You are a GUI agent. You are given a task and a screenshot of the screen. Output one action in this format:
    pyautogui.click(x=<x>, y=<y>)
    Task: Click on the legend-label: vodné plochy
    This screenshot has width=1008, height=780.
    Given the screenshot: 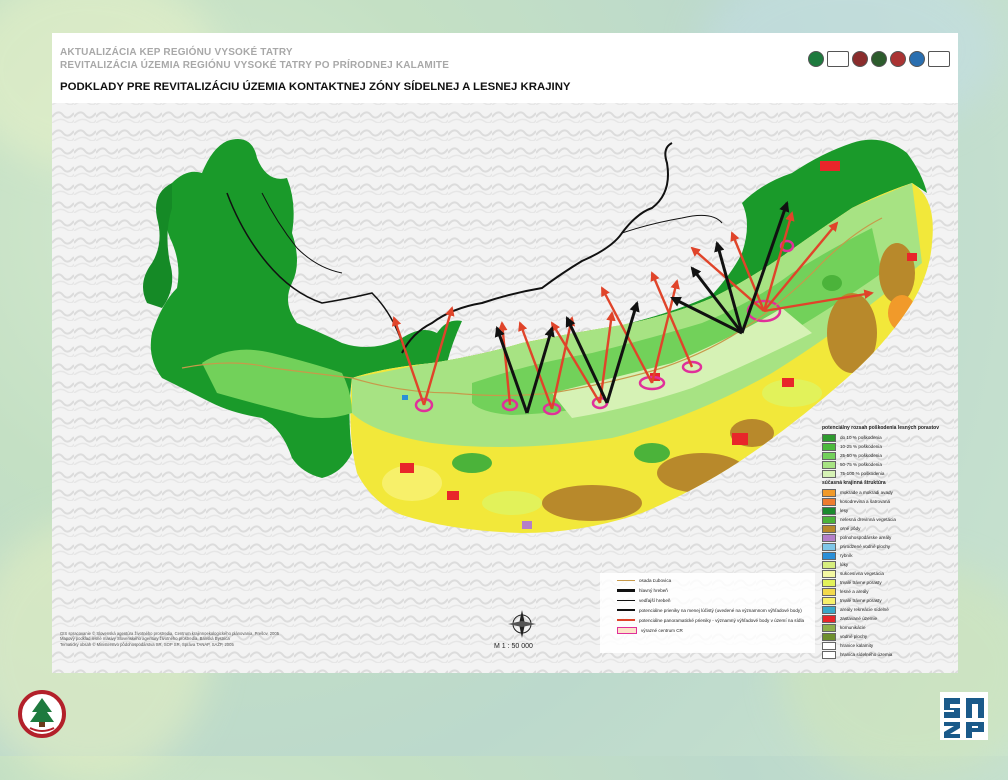 What is the action you would take?
    pyautogui.click(x=854, y=636)
    